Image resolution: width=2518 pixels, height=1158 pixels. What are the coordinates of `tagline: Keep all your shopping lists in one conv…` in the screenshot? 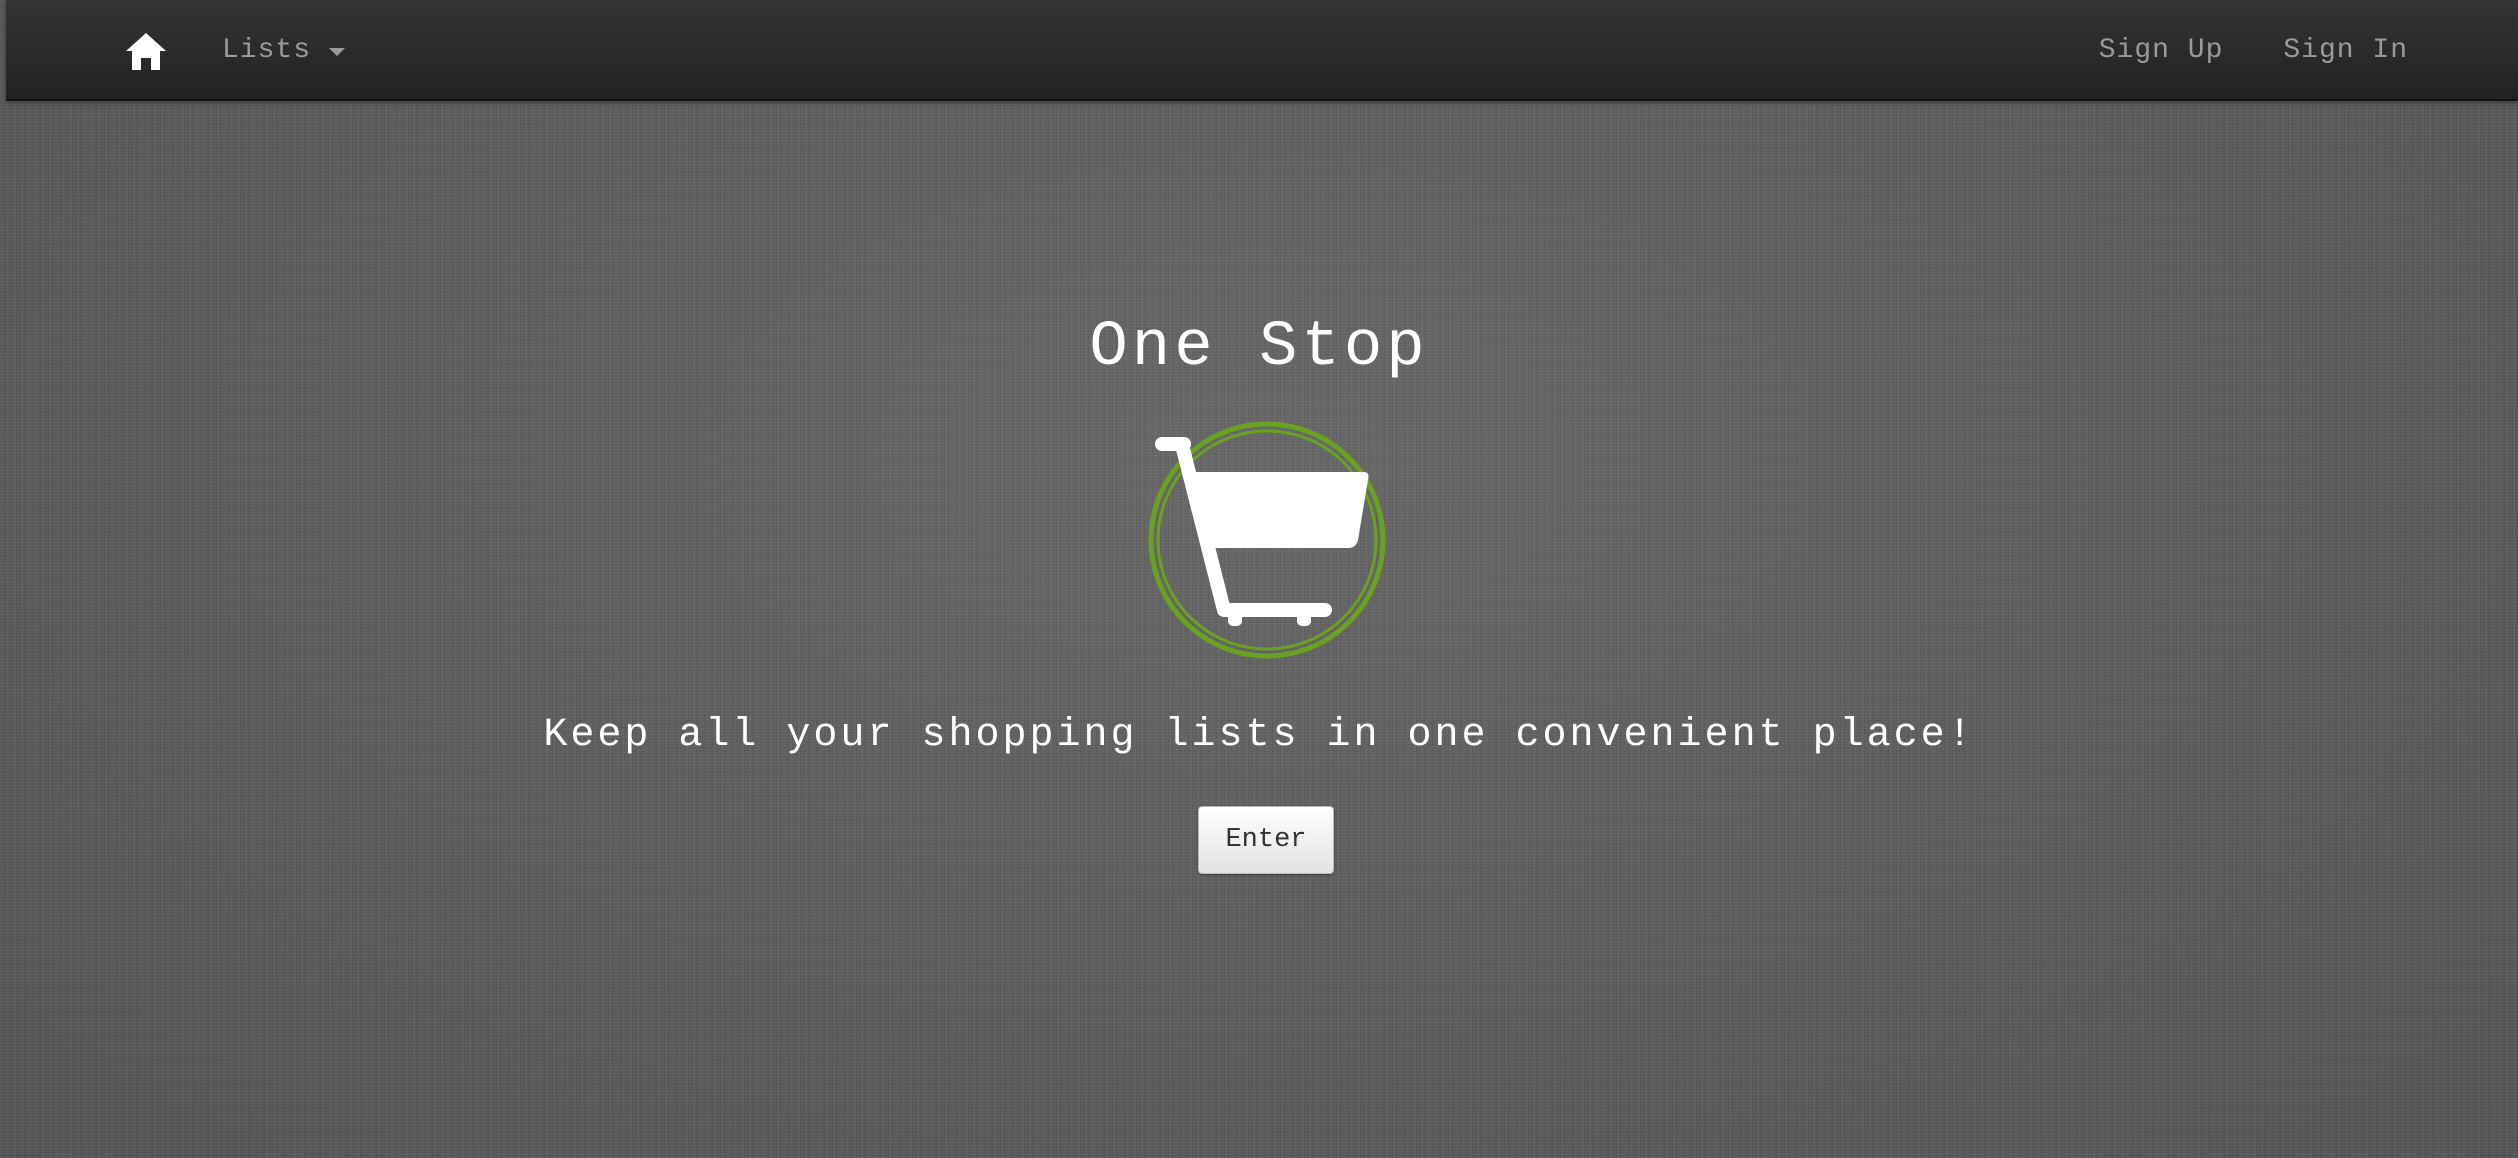 It's located at (1259, 735).